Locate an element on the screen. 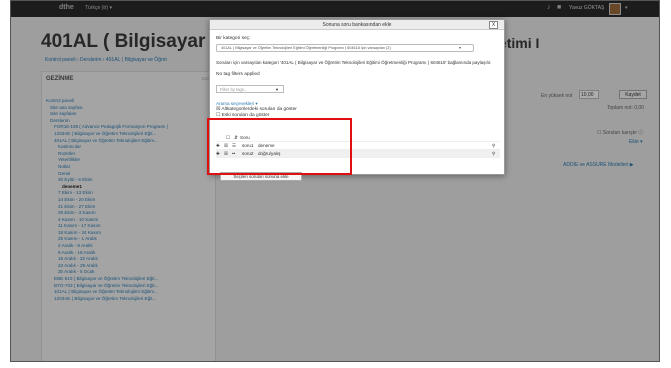 The height and width of the screenshot is (368, 671). highlight-annotation is located at coordinates (279, 146).